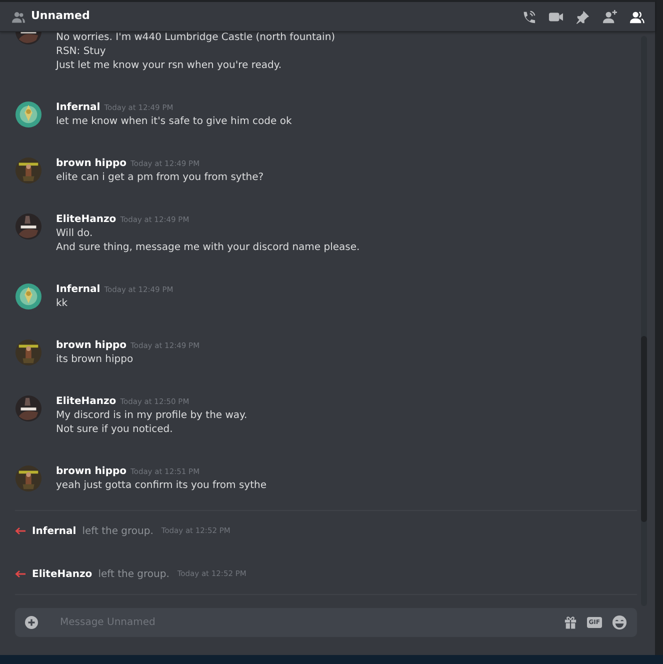 The height and width of the screenshot is (664, 663). I want to click on user-name: EliteHanzo, so click(62, 574).